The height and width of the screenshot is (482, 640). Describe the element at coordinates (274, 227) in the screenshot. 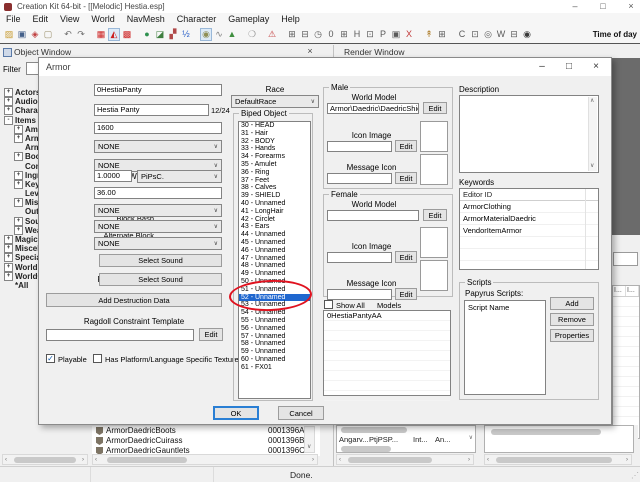

I see `biped-item-43-ears: 43 - Ears` at that location.